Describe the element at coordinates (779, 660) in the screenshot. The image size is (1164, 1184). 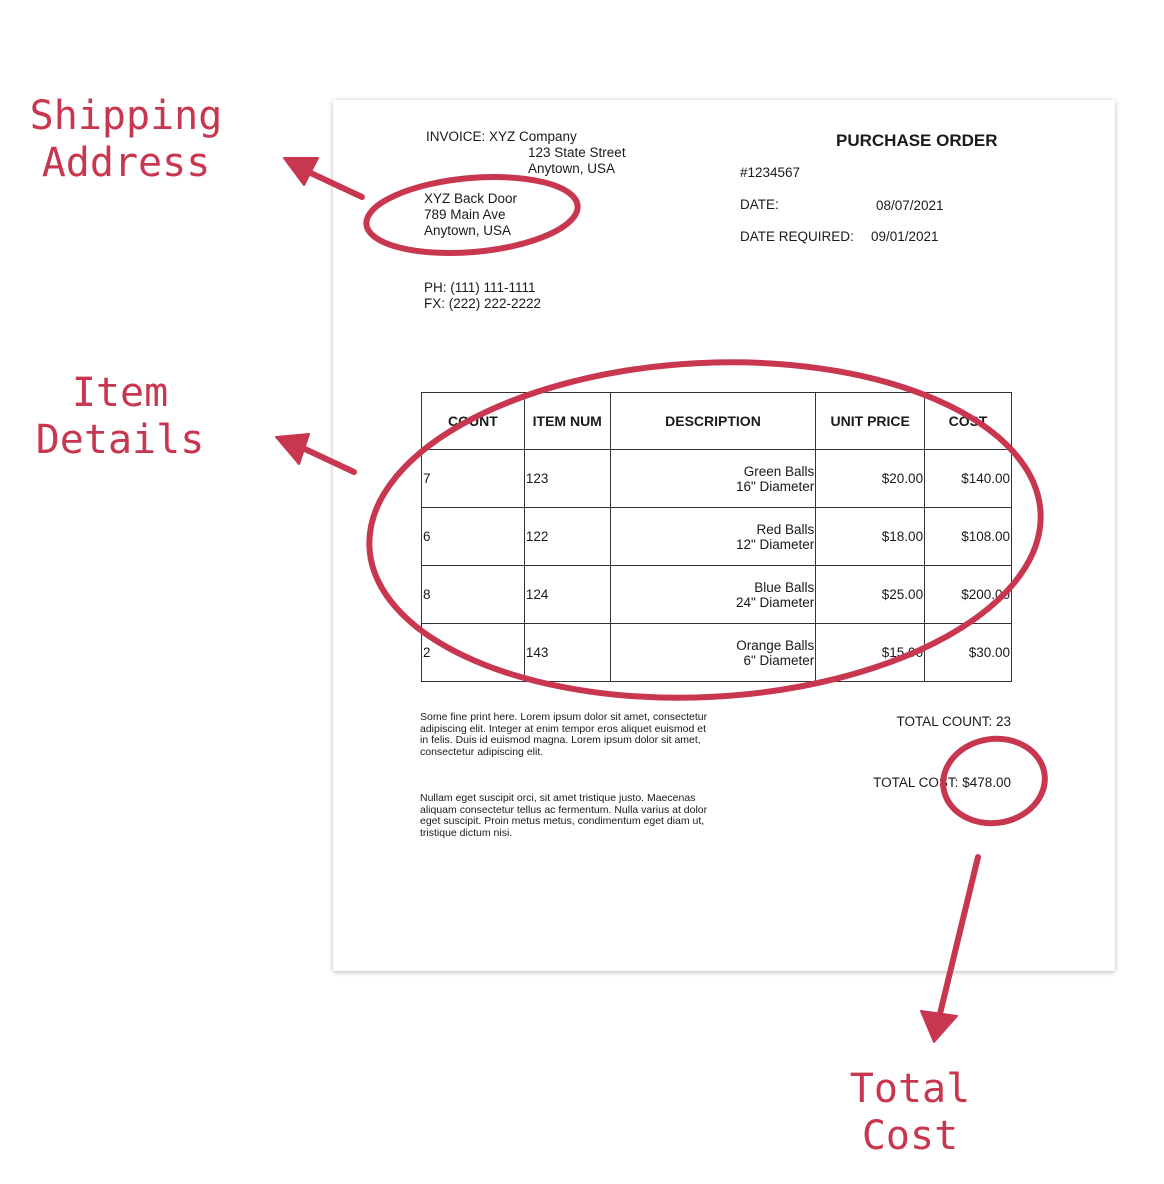
I see `description-size: 6" Diameter` at that location.